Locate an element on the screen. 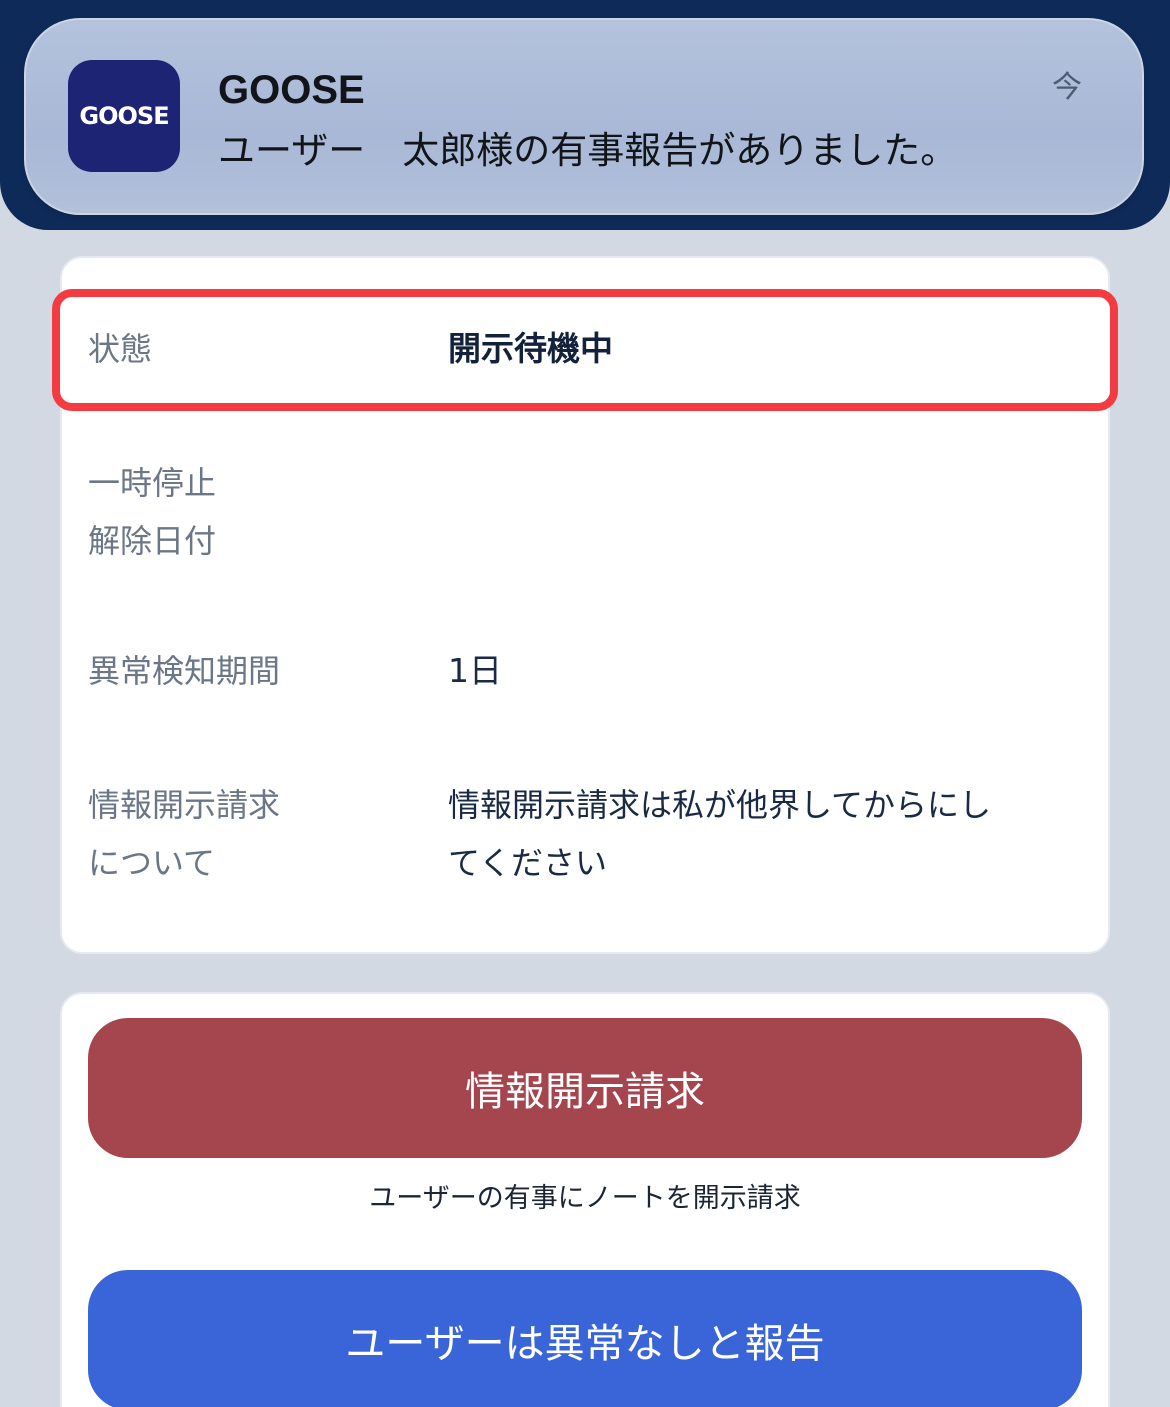 The image size is (1170, 1407). notification-app-name: GOOSE is located at coordinates (291, 90).